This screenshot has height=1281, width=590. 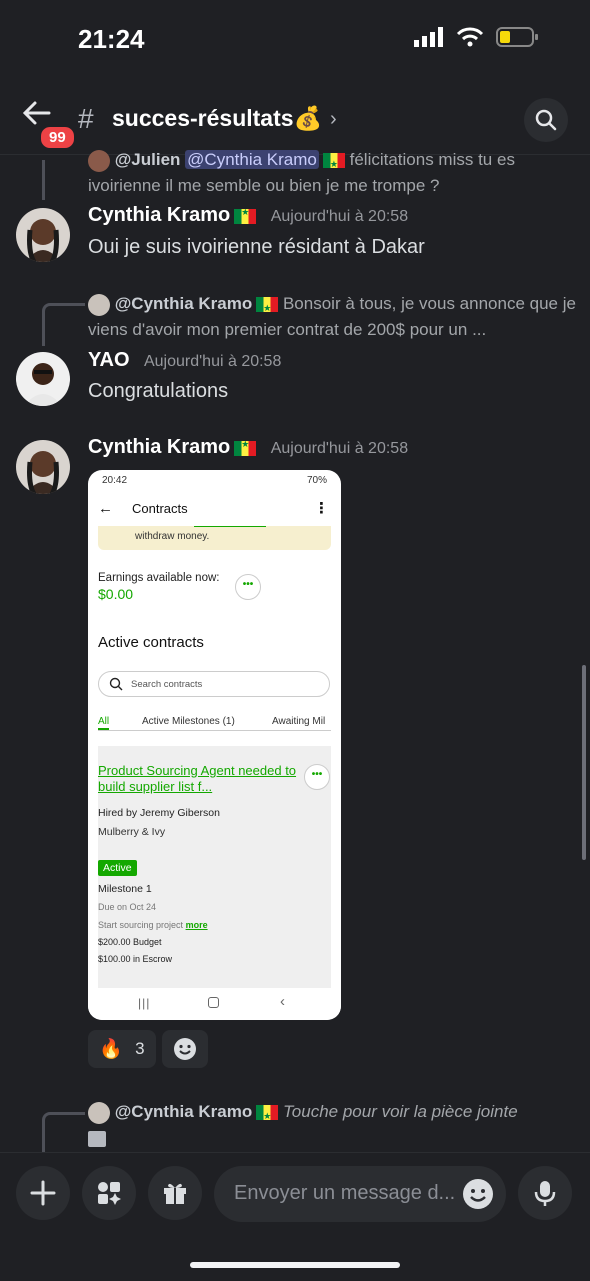 I want to click on milestone-desc: Start sourcing project more, so click(x=153, y=925).